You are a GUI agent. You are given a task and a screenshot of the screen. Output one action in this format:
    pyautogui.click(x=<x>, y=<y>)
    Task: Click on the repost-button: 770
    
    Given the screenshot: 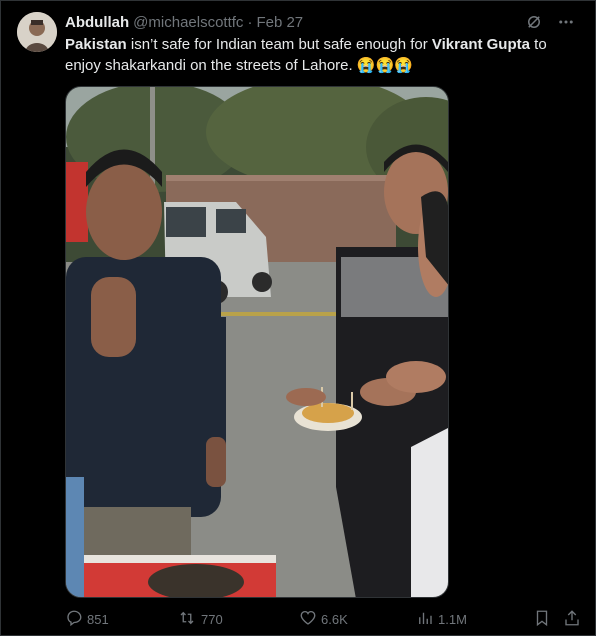 What is the action you would take?
    pyautogui.click(x=200, y=619)
    